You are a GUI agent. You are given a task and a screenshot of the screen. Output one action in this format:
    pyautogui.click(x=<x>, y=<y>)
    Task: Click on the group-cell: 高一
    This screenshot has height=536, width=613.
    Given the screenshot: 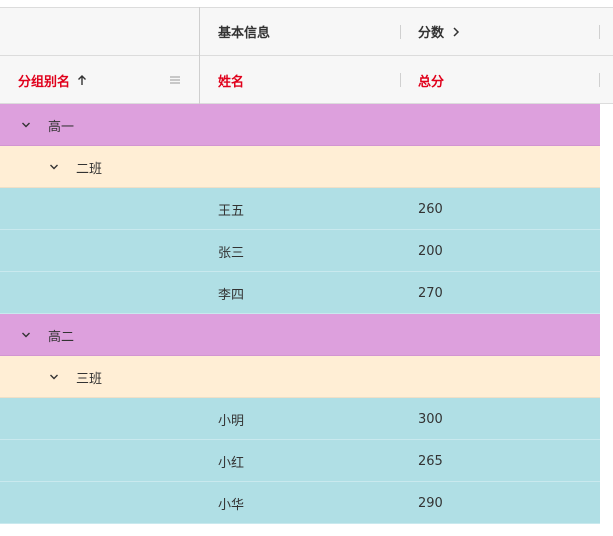 What is the action you would take?
    pyautogui.click(x=47, y=125)
    